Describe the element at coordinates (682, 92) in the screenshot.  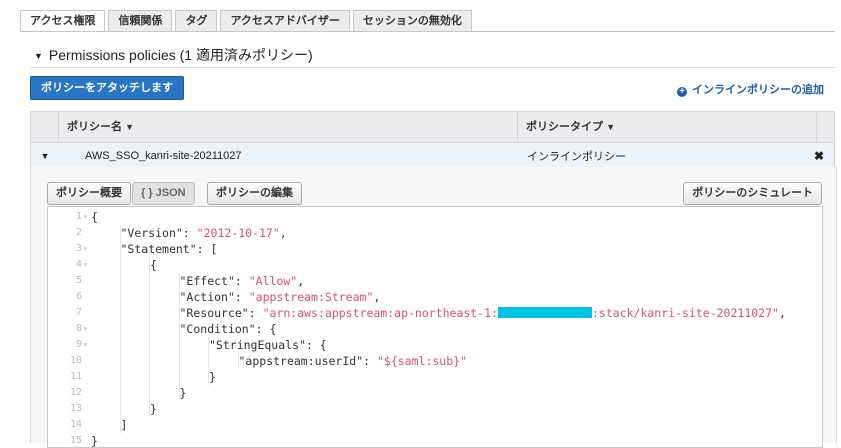
I see `plus-circle-icon: +` at that location.